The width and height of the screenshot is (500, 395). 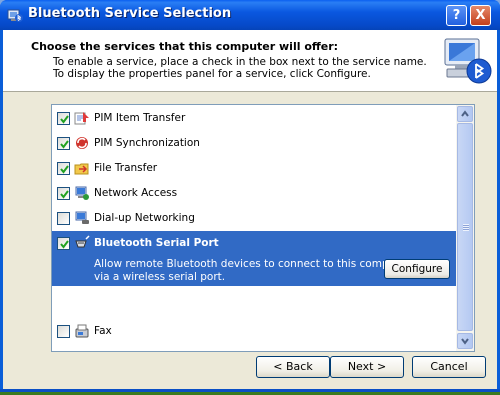 What do you see at coordinates (126, 168) in the screenshot?
I see `service-label: File Transfer` at bounding box center [126, 168].